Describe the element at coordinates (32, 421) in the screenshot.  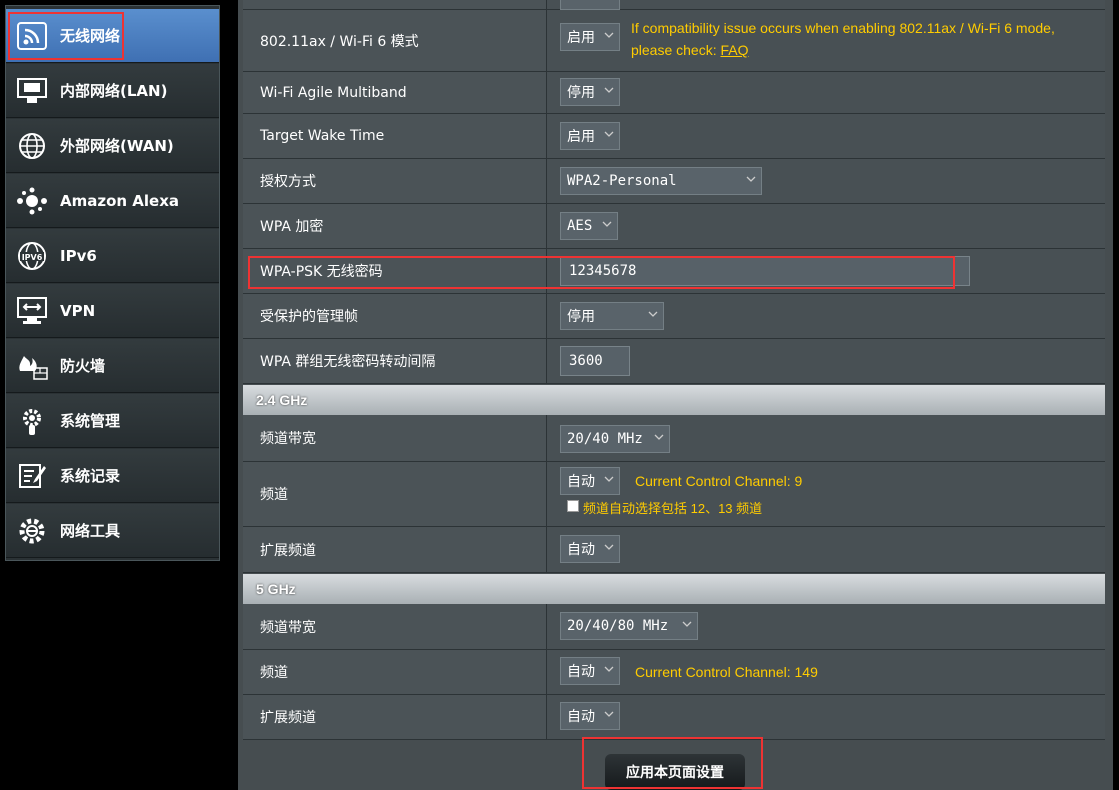
I see `gear-icon` at that location.